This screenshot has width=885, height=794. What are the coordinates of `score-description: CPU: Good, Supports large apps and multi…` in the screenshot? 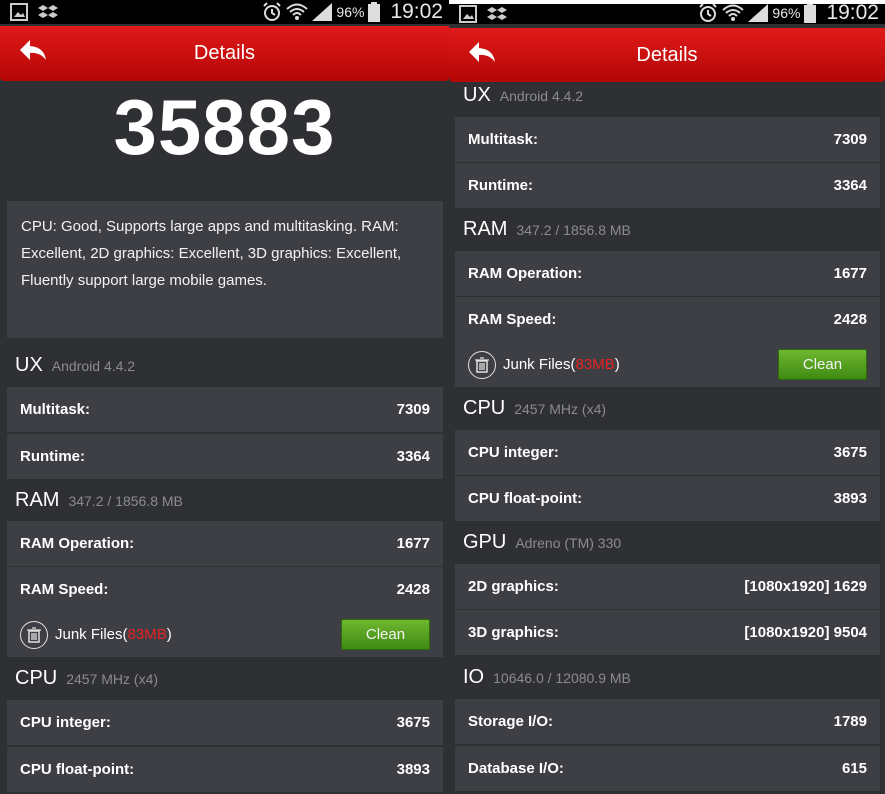 It's located at (225, 269).